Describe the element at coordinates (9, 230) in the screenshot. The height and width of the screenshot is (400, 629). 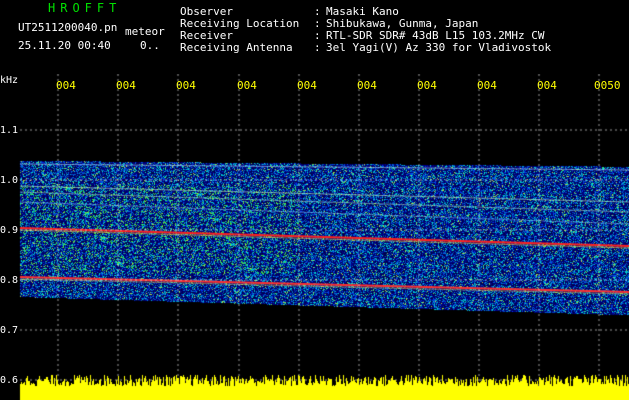
I see `freq-tick: 0.9` at that location.